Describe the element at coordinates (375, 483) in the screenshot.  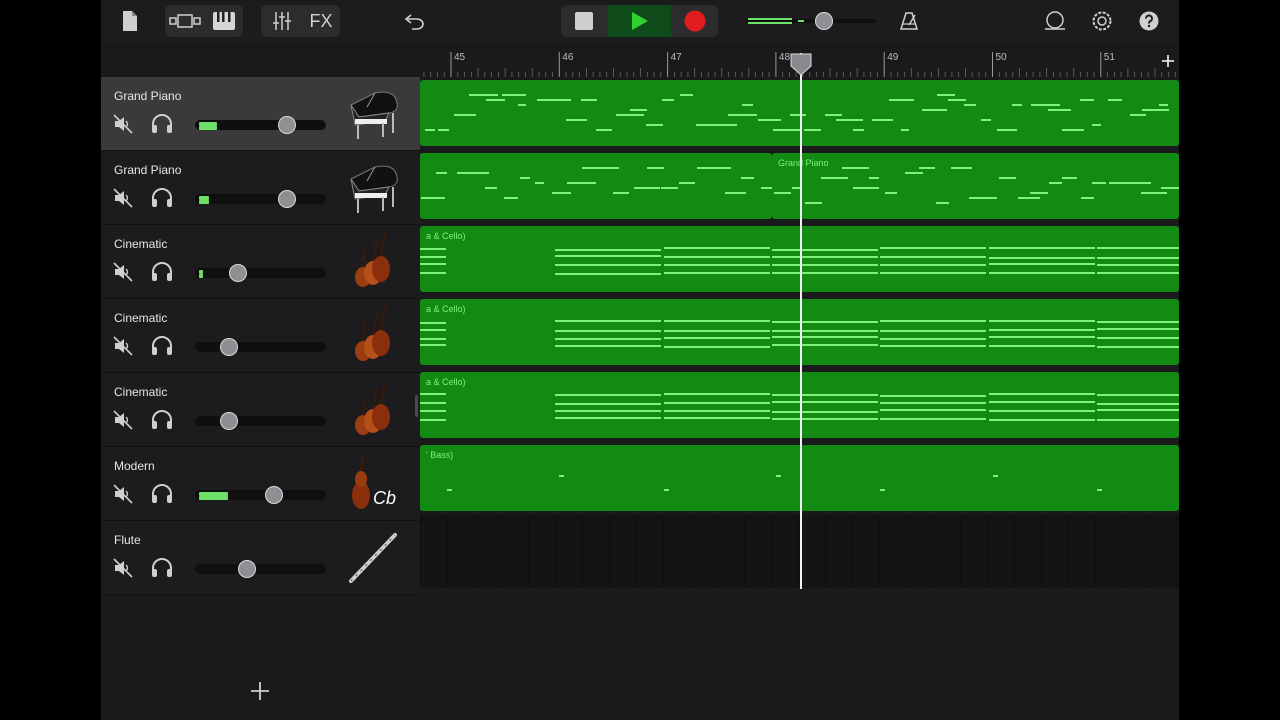
I see `contrabass-icon: Cb` at that location.